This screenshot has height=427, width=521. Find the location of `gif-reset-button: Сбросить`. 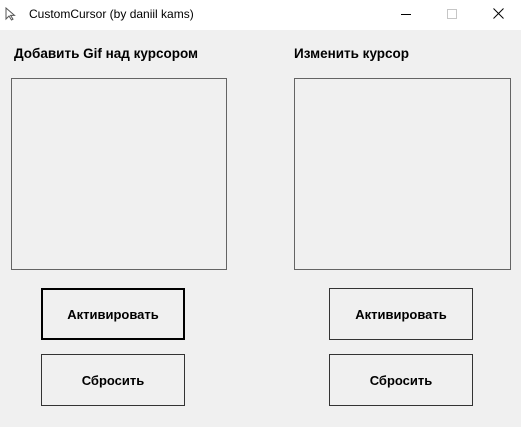

gif-reset-button: Сбросить is located at coordinates (113, 380).